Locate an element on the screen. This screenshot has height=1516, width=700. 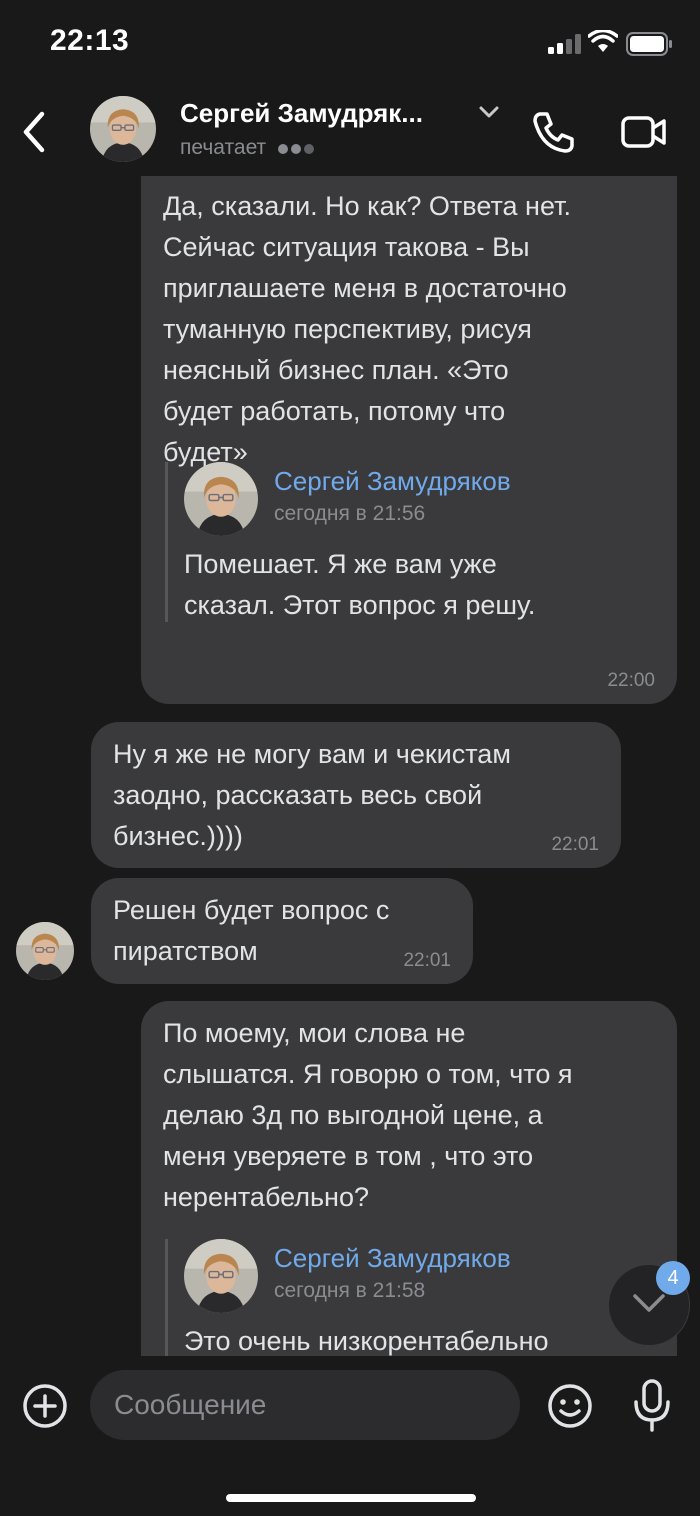
chat-header: Сергей Замудряк... печатает is located at coordinates (350, 132).